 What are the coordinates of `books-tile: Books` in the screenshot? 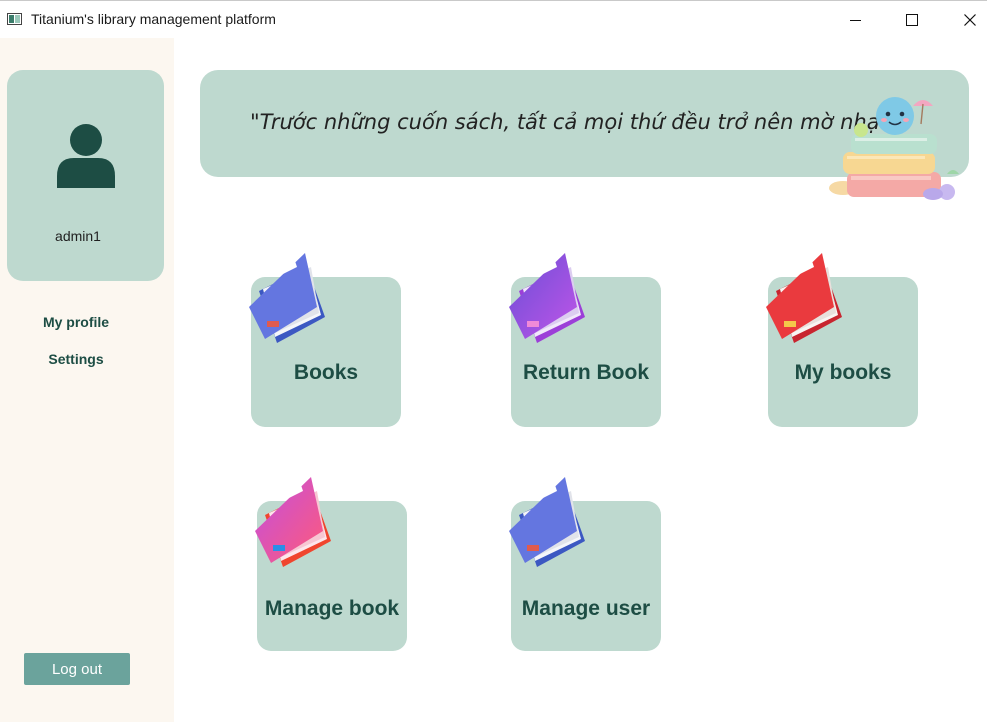 It's located at (325, 340).